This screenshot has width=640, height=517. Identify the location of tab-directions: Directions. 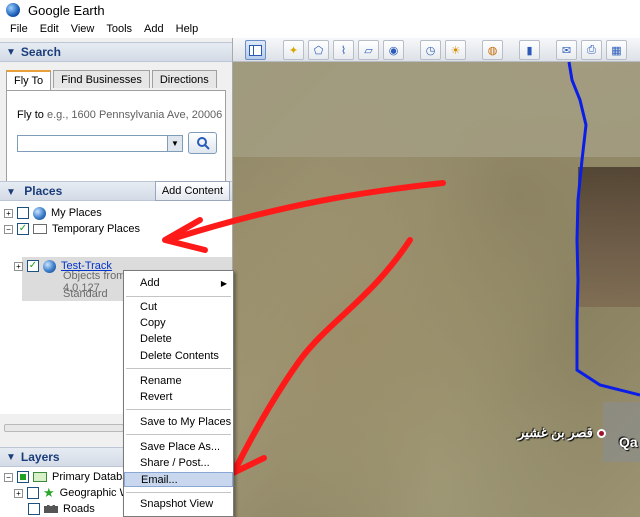
(184, 79).